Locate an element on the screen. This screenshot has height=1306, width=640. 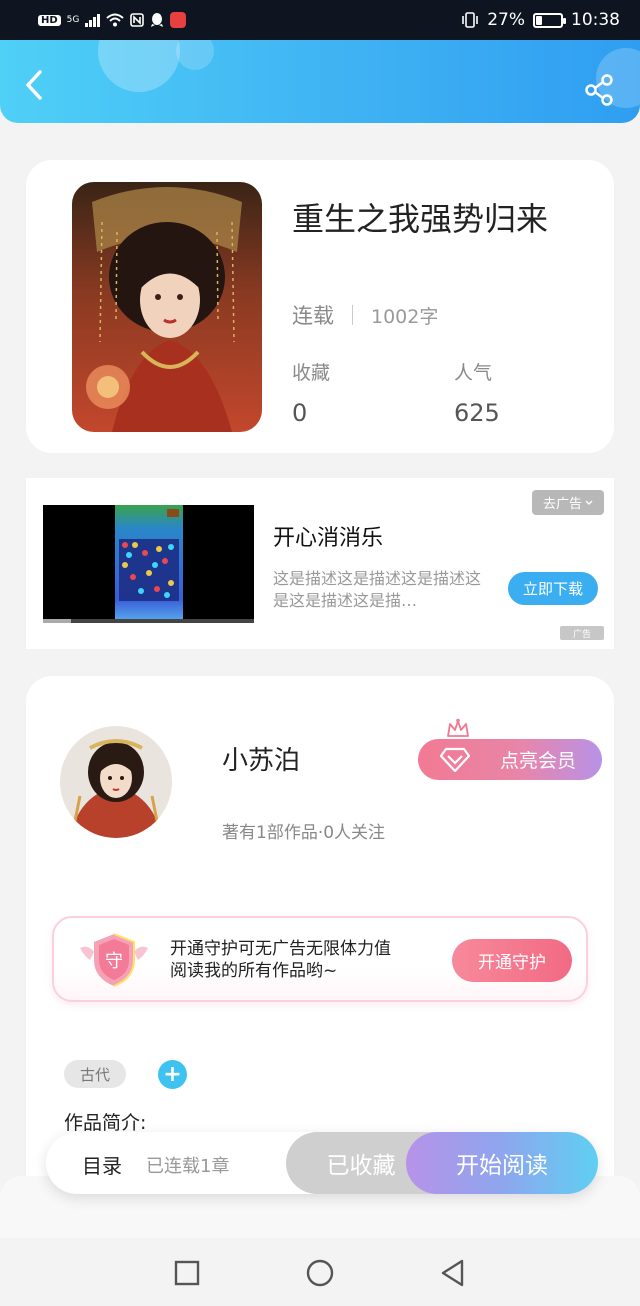
remove-ad-button: 去广告 is located at coordinates (568, 502).